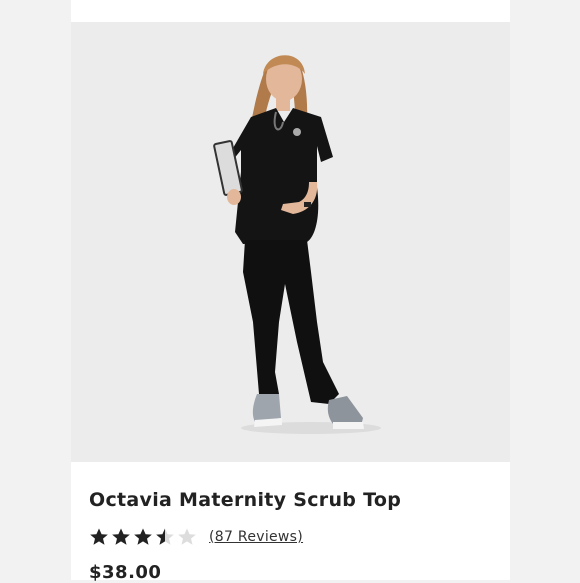 The width and height of the screenshot is (580, 583). What do you see at coordinates (187, 536) in the screenshot?
I see `empty-star-icon` at bounding box center [187, 536].